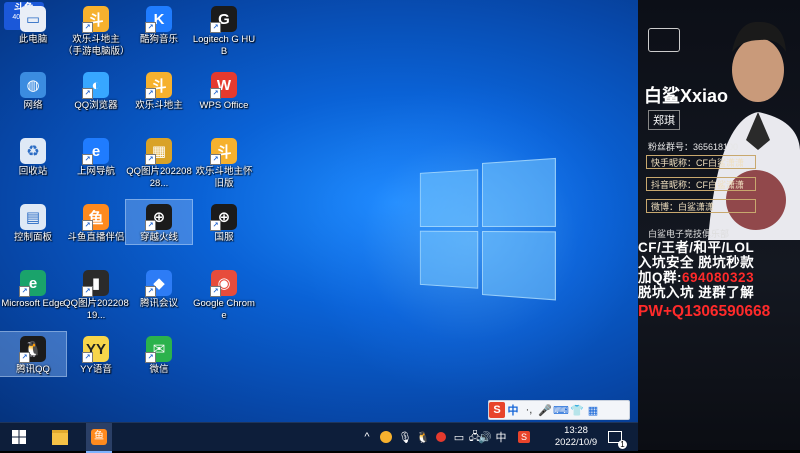 This screenshot has width=800, height=453. Describe the element at coordinates (95, 85) in the screenshot. I see `qq-browser-icon: ◐ ↗` at that location.